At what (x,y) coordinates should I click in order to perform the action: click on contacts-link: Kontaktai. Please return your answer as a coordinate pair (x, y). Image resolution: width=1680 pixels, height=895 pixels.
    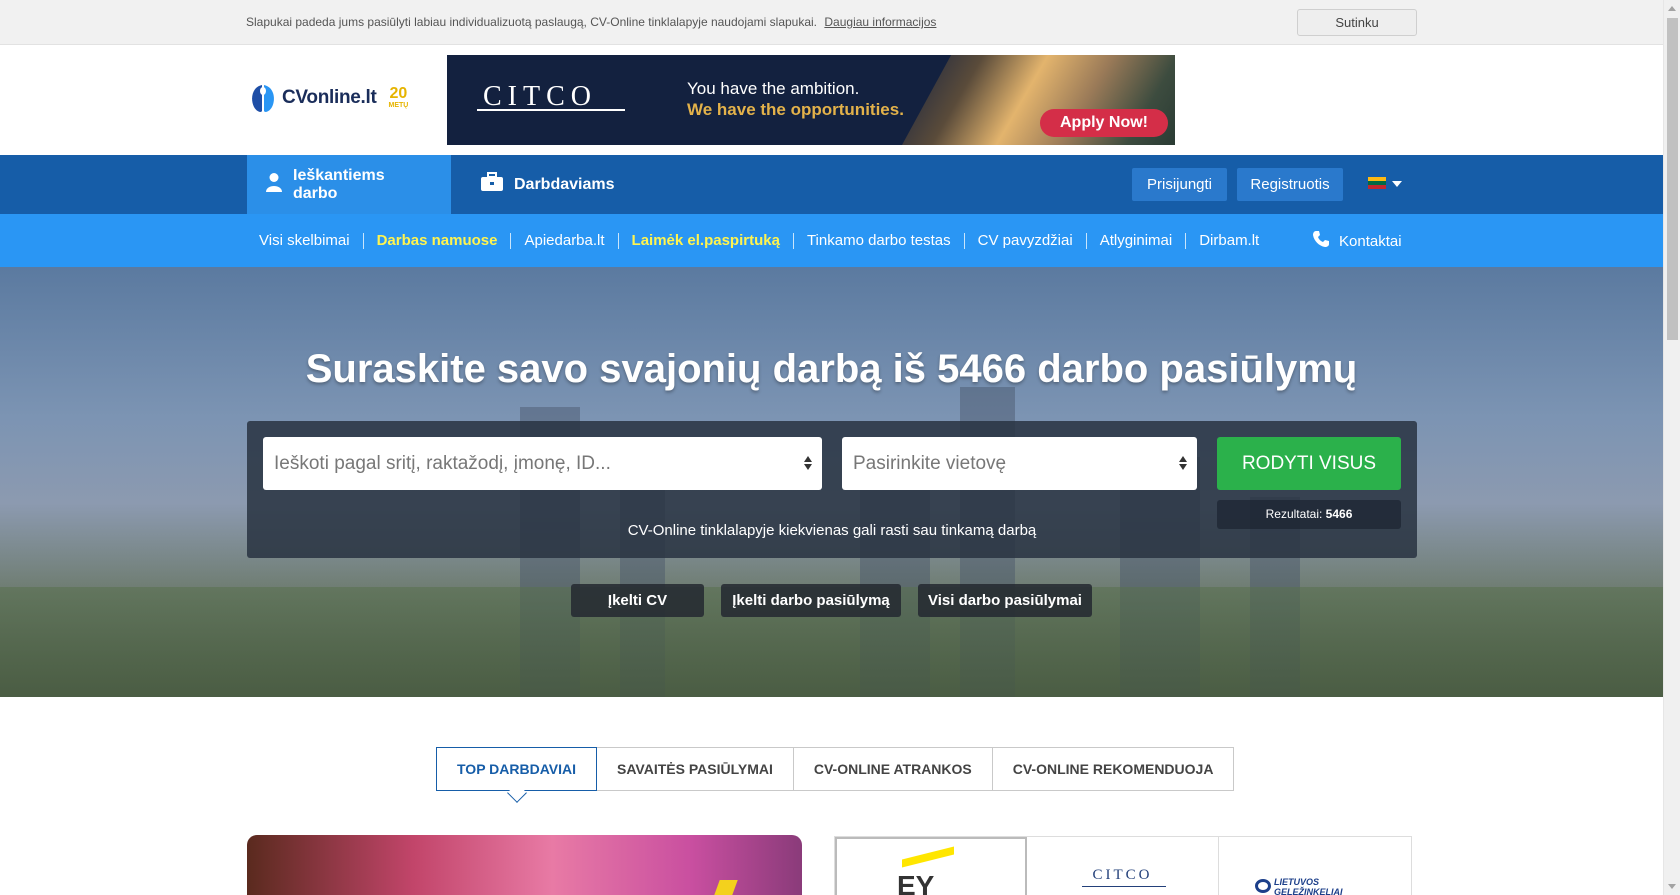
    Looking at the image, I should click on (1357, 241).